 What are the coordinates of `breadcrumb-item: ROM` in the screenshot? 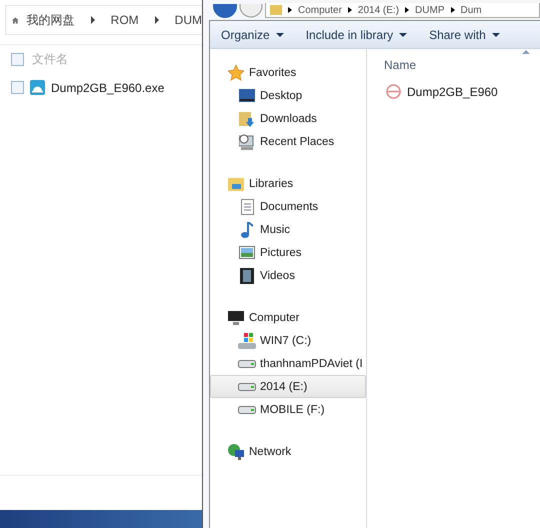 It's located at (124, 20).